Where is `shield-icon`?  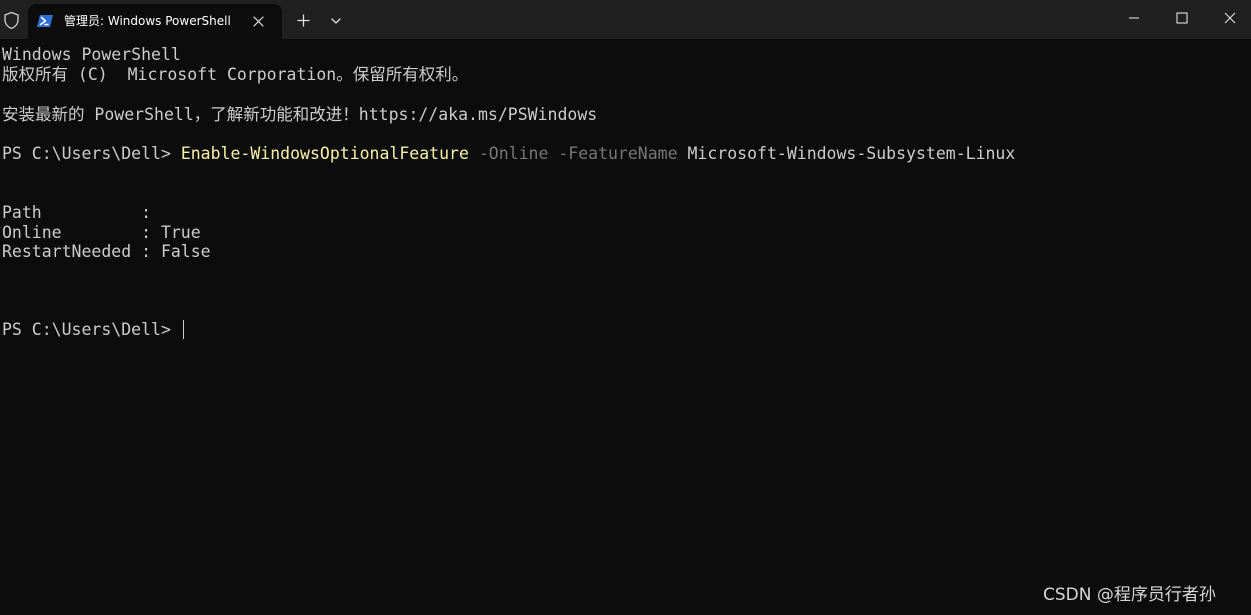
shield-icon is located at coordinates (11, 20).